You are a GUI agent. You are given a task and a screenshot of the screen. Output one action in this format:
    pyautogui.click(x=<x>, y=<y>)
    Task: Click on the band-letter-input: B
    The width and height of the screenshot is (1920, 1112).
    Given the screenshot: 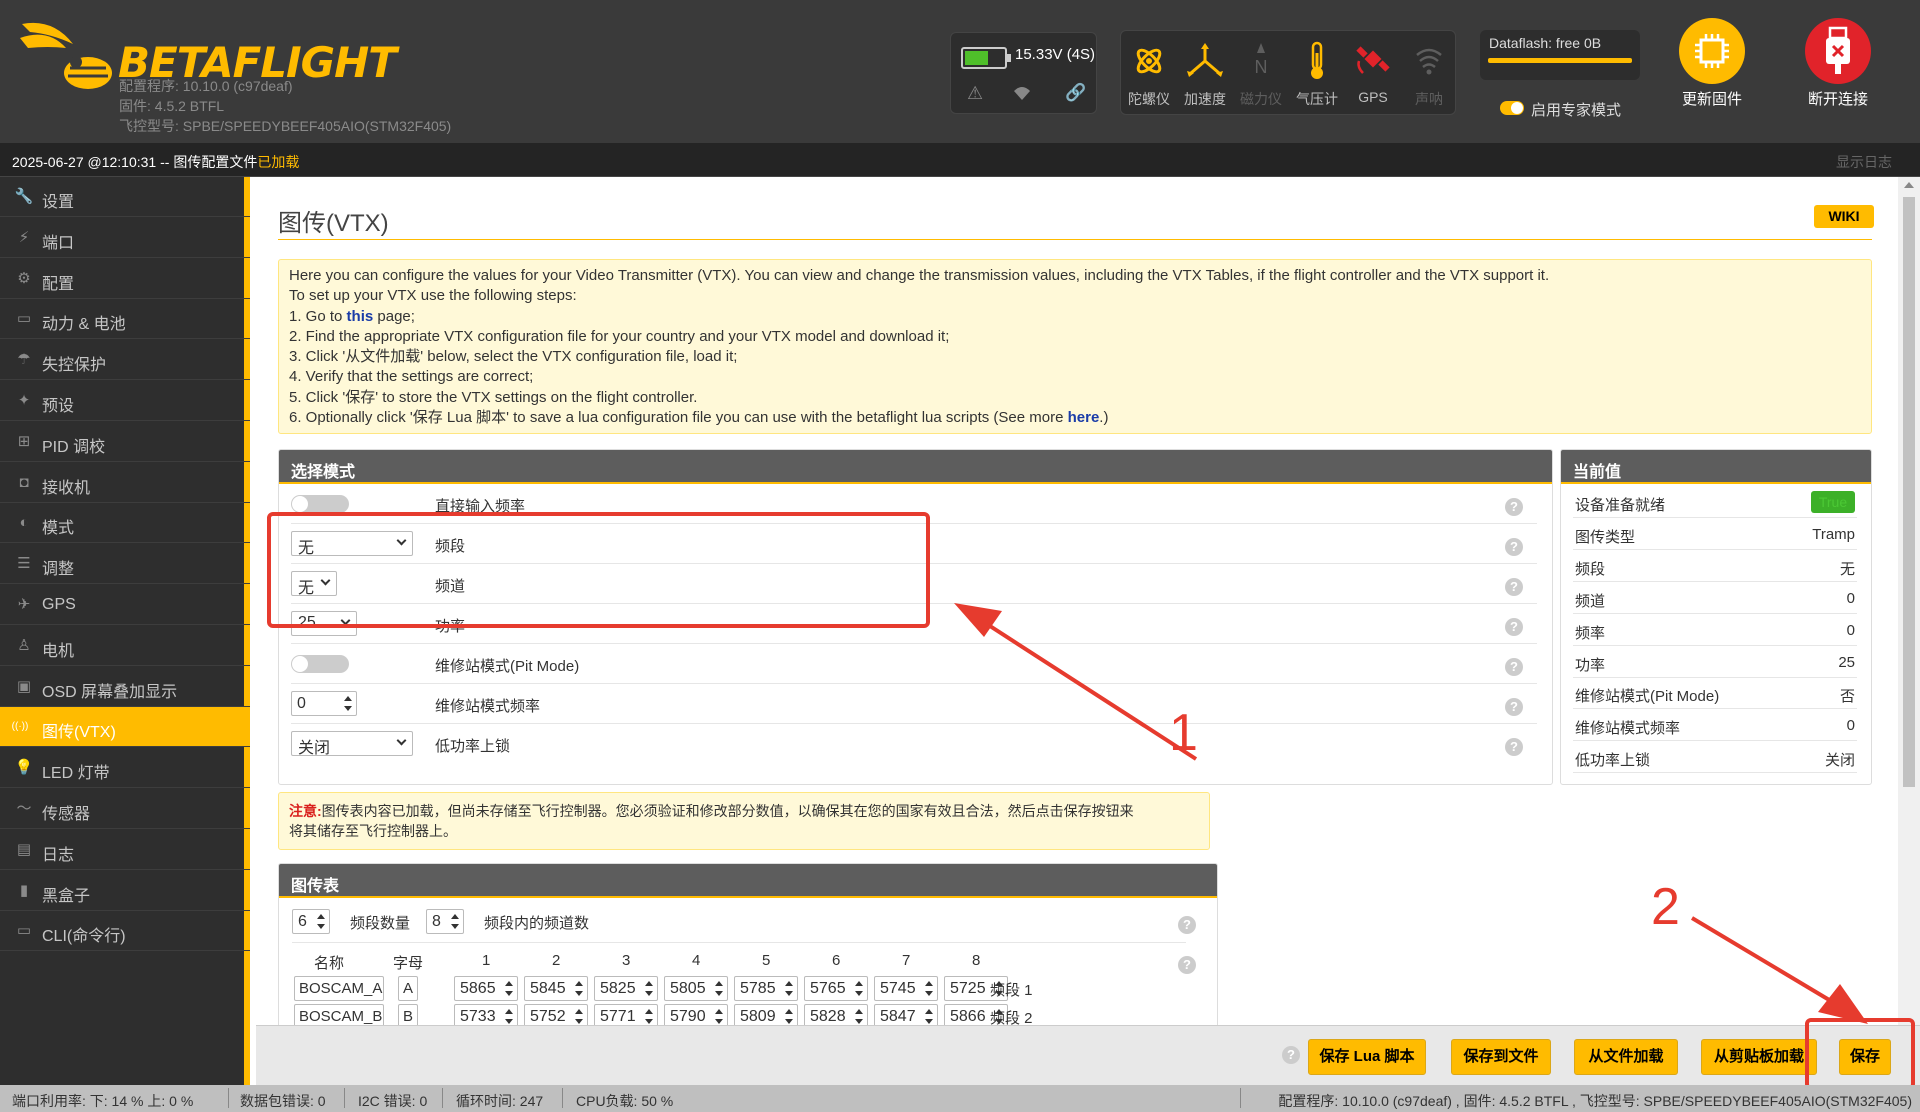 What is the action you would take?
    pyautogui.click(x=408, y=1014)
    